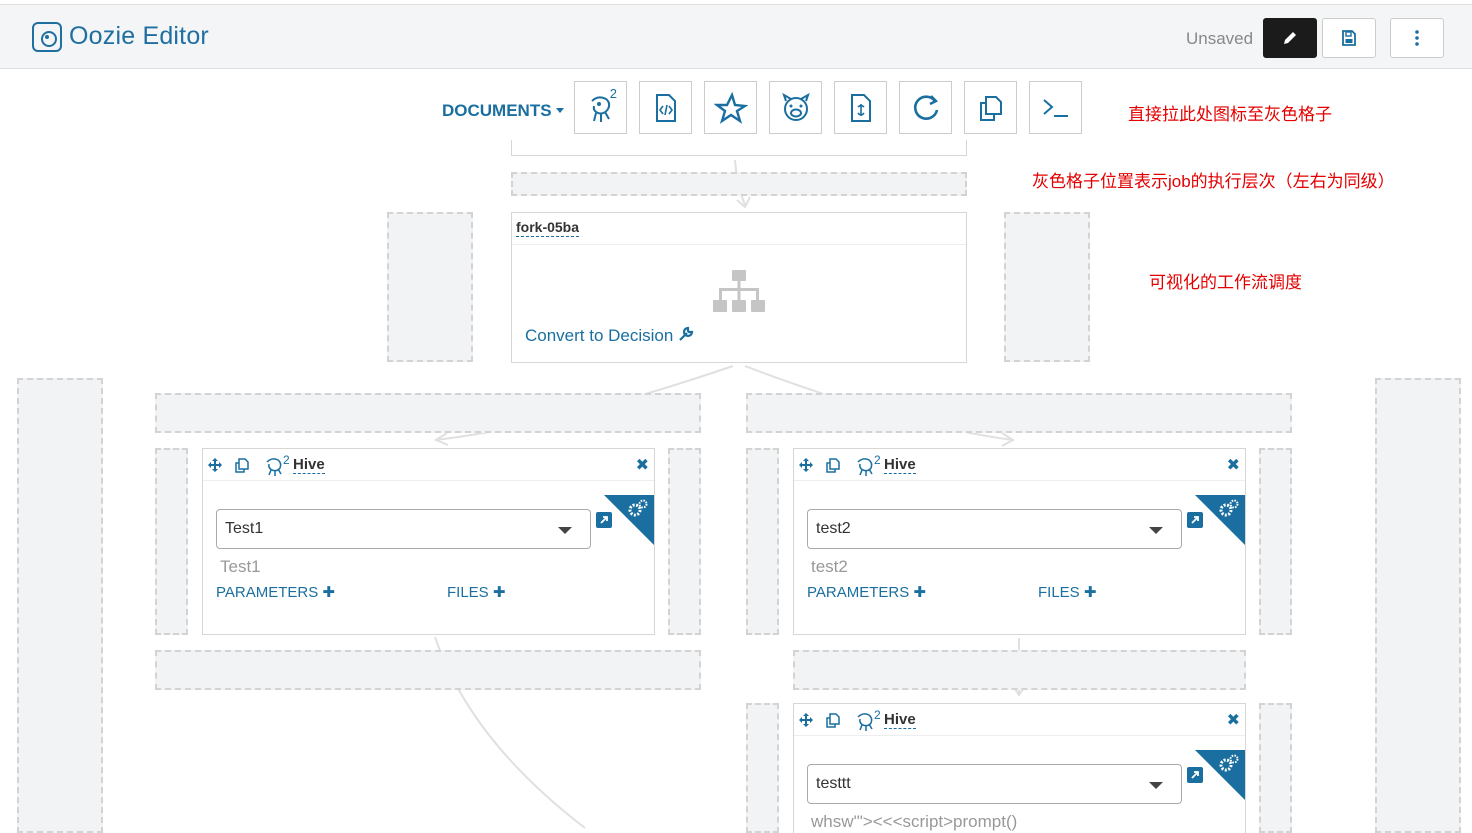 This screenshot has height=833, width=1472. I want to click on convert-label: Convert to Decision, so click(599, 335).